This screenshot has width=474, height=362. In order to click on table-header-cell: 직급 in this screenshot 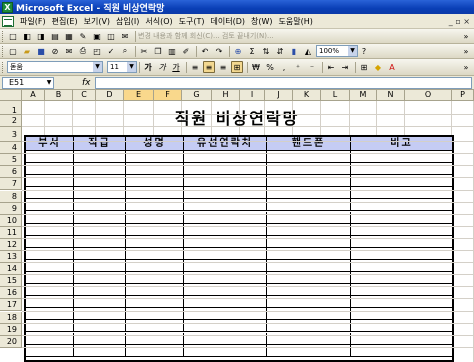, I will do `click(100, 144)`.